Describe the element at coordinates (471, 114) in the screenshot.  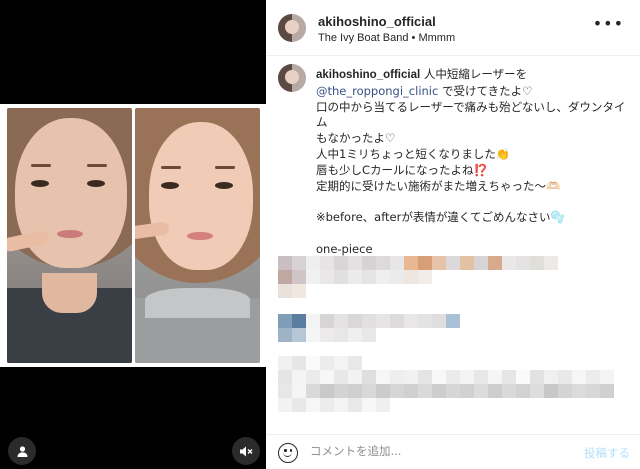
I see `caption-line: 口の中から当てるレーザーで痛みも殆どないし、ダウンタイム` at that location.